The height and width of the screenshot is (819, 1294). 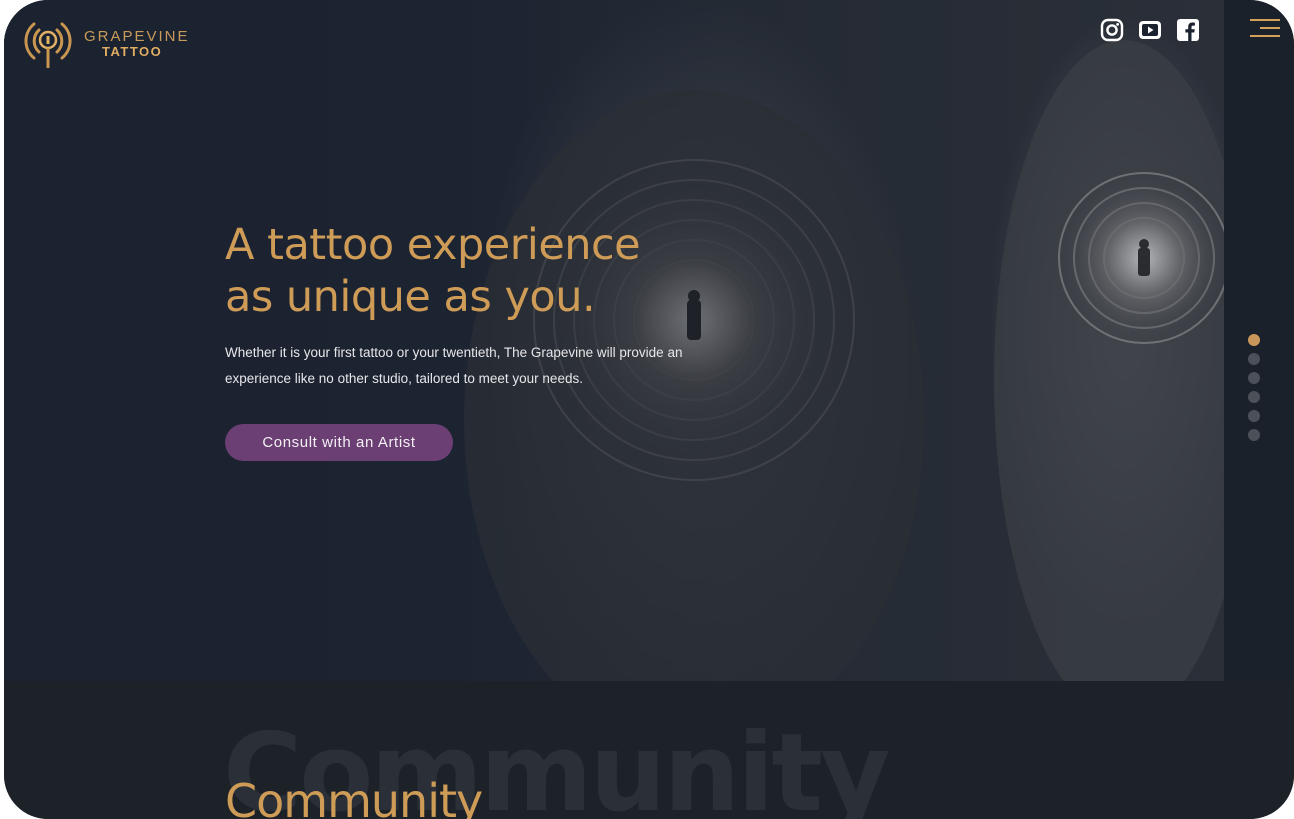 I want to click on social-links, so click(x=1150, y=30).